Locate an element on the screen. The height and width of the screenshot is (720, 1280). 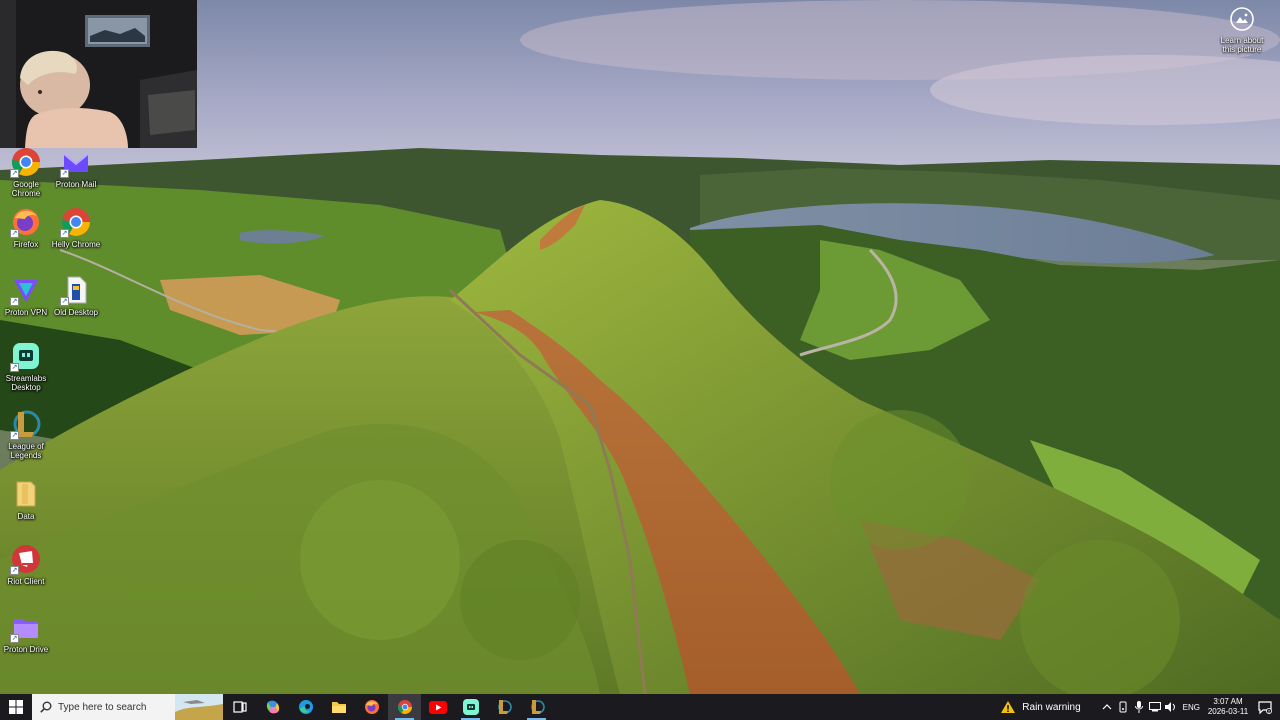
clock: 3:07 AM 2026-03-11 is located at coordinates (1228, 707).